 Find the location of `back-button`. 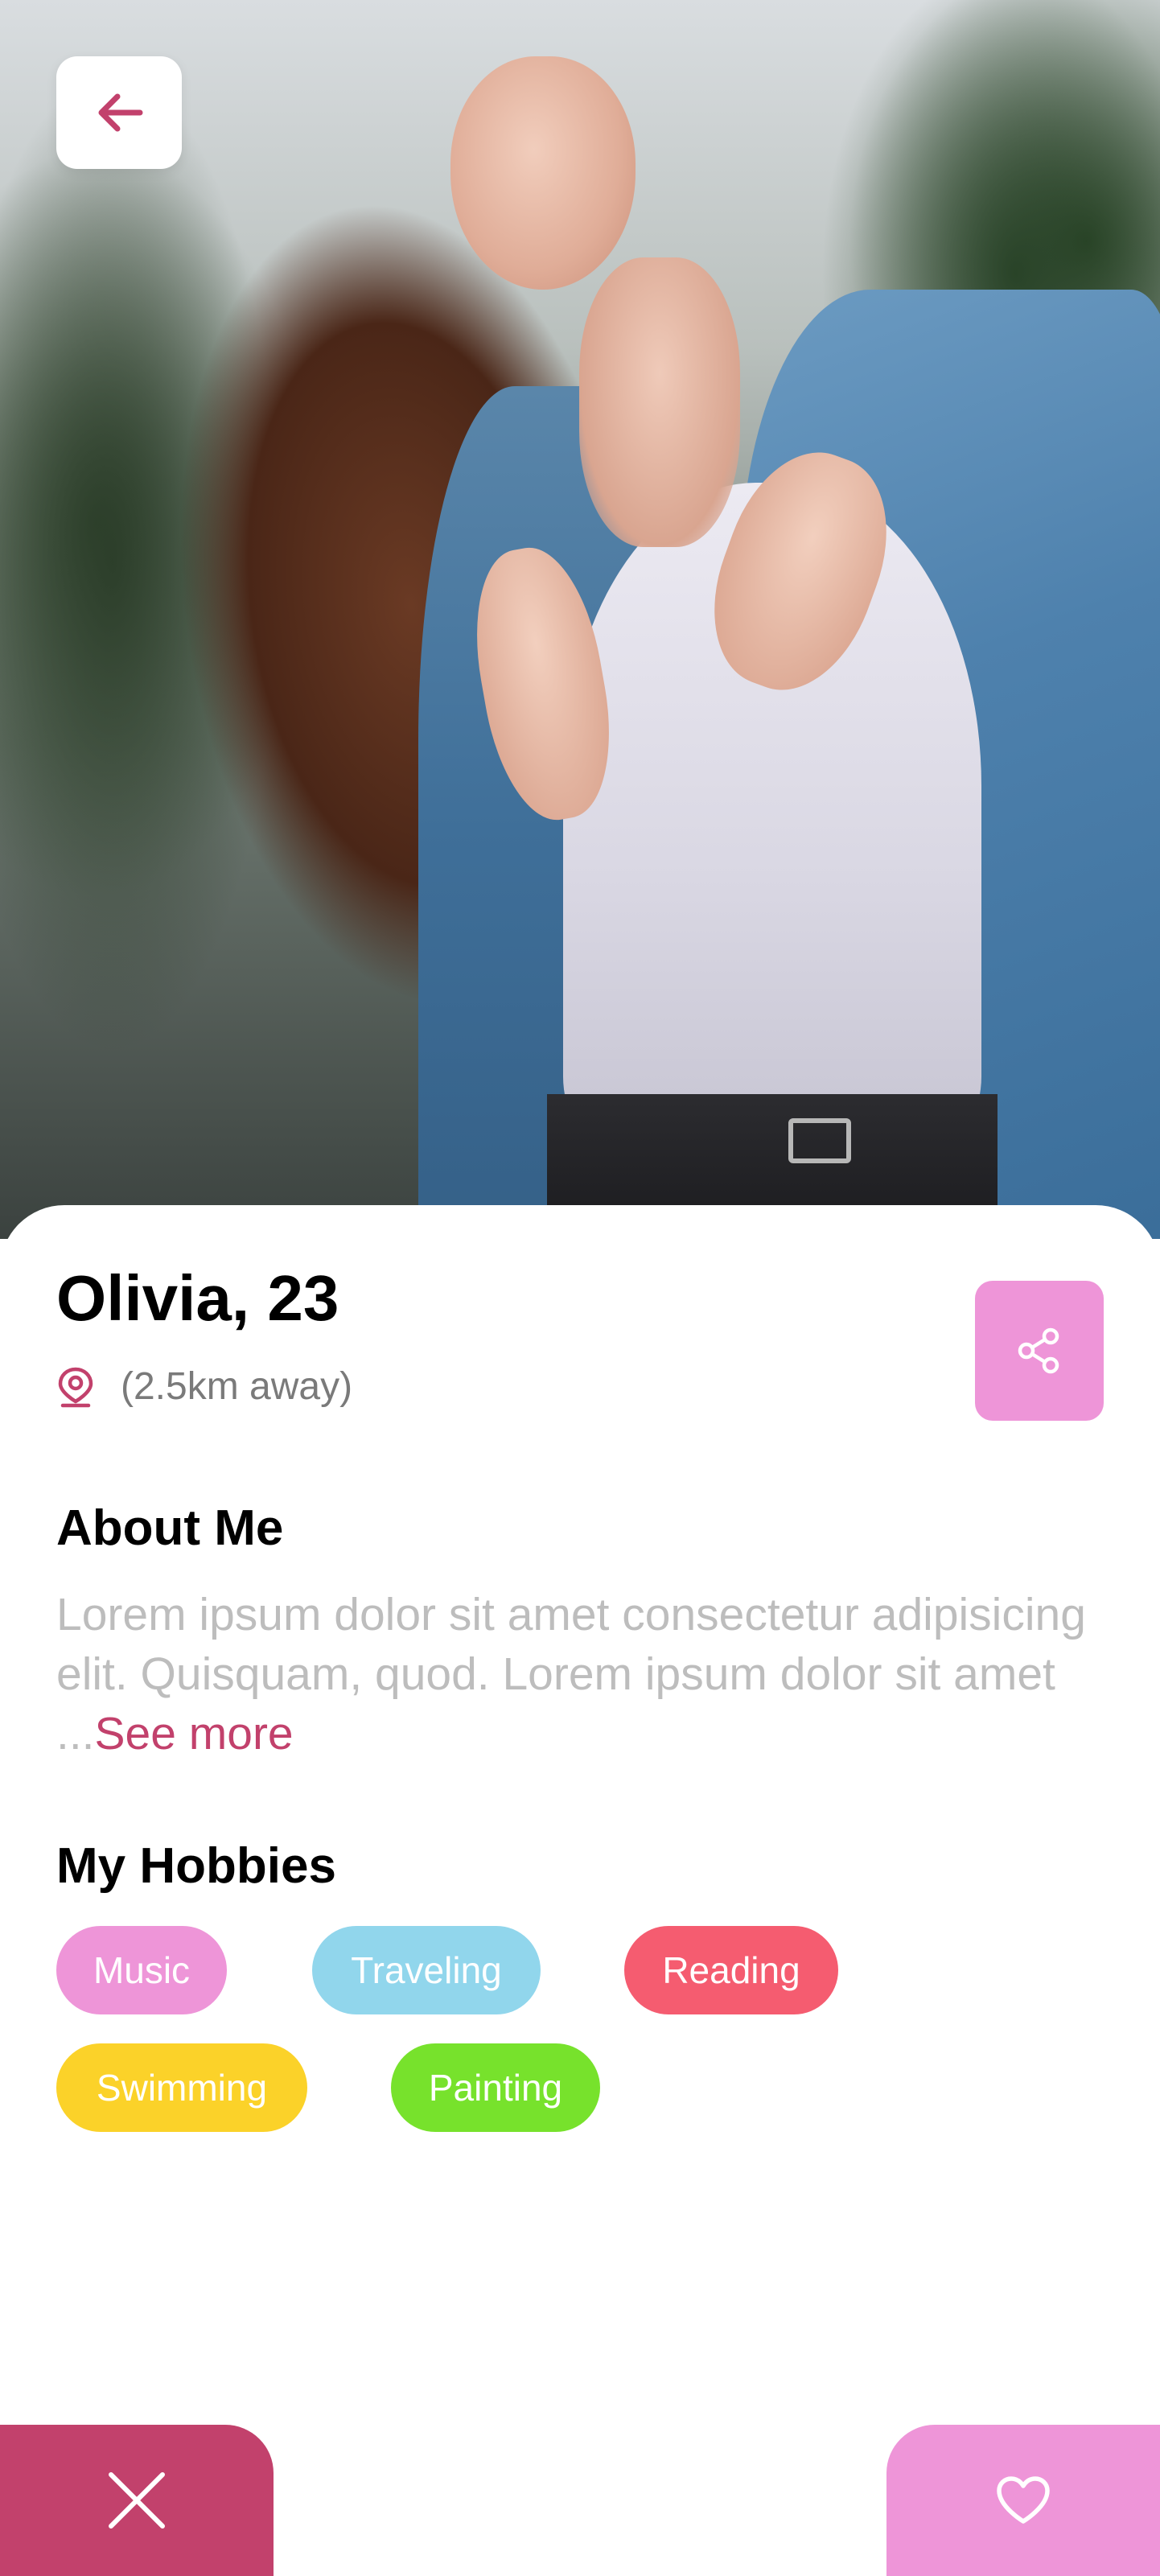

back-button is located at coordinates (119, 112).